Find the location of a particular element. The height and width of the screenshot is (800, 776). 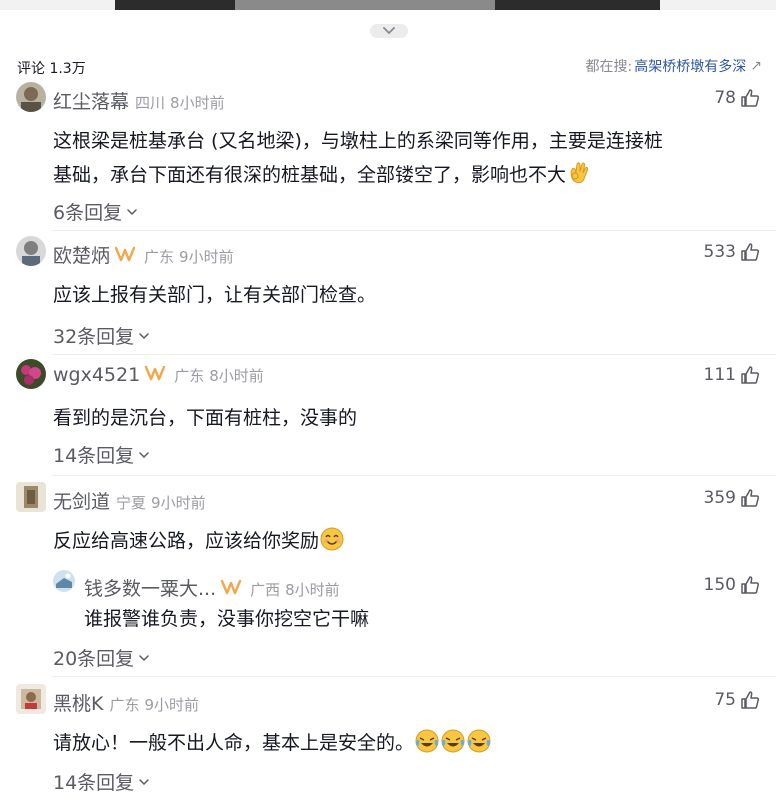

external-arrow-icon: ↗ is located at coordinates (756, 66).